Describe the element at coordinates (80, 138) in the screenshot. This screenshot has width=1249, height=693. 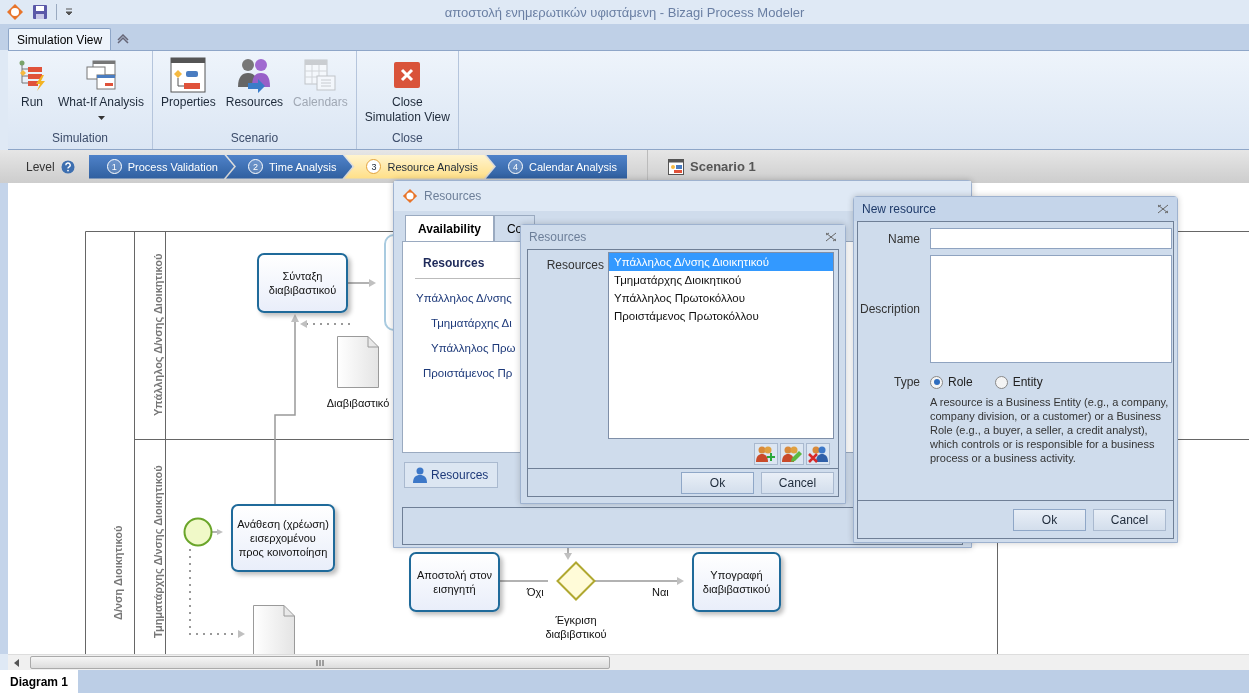
I see `group-label: Simulation` at that location.